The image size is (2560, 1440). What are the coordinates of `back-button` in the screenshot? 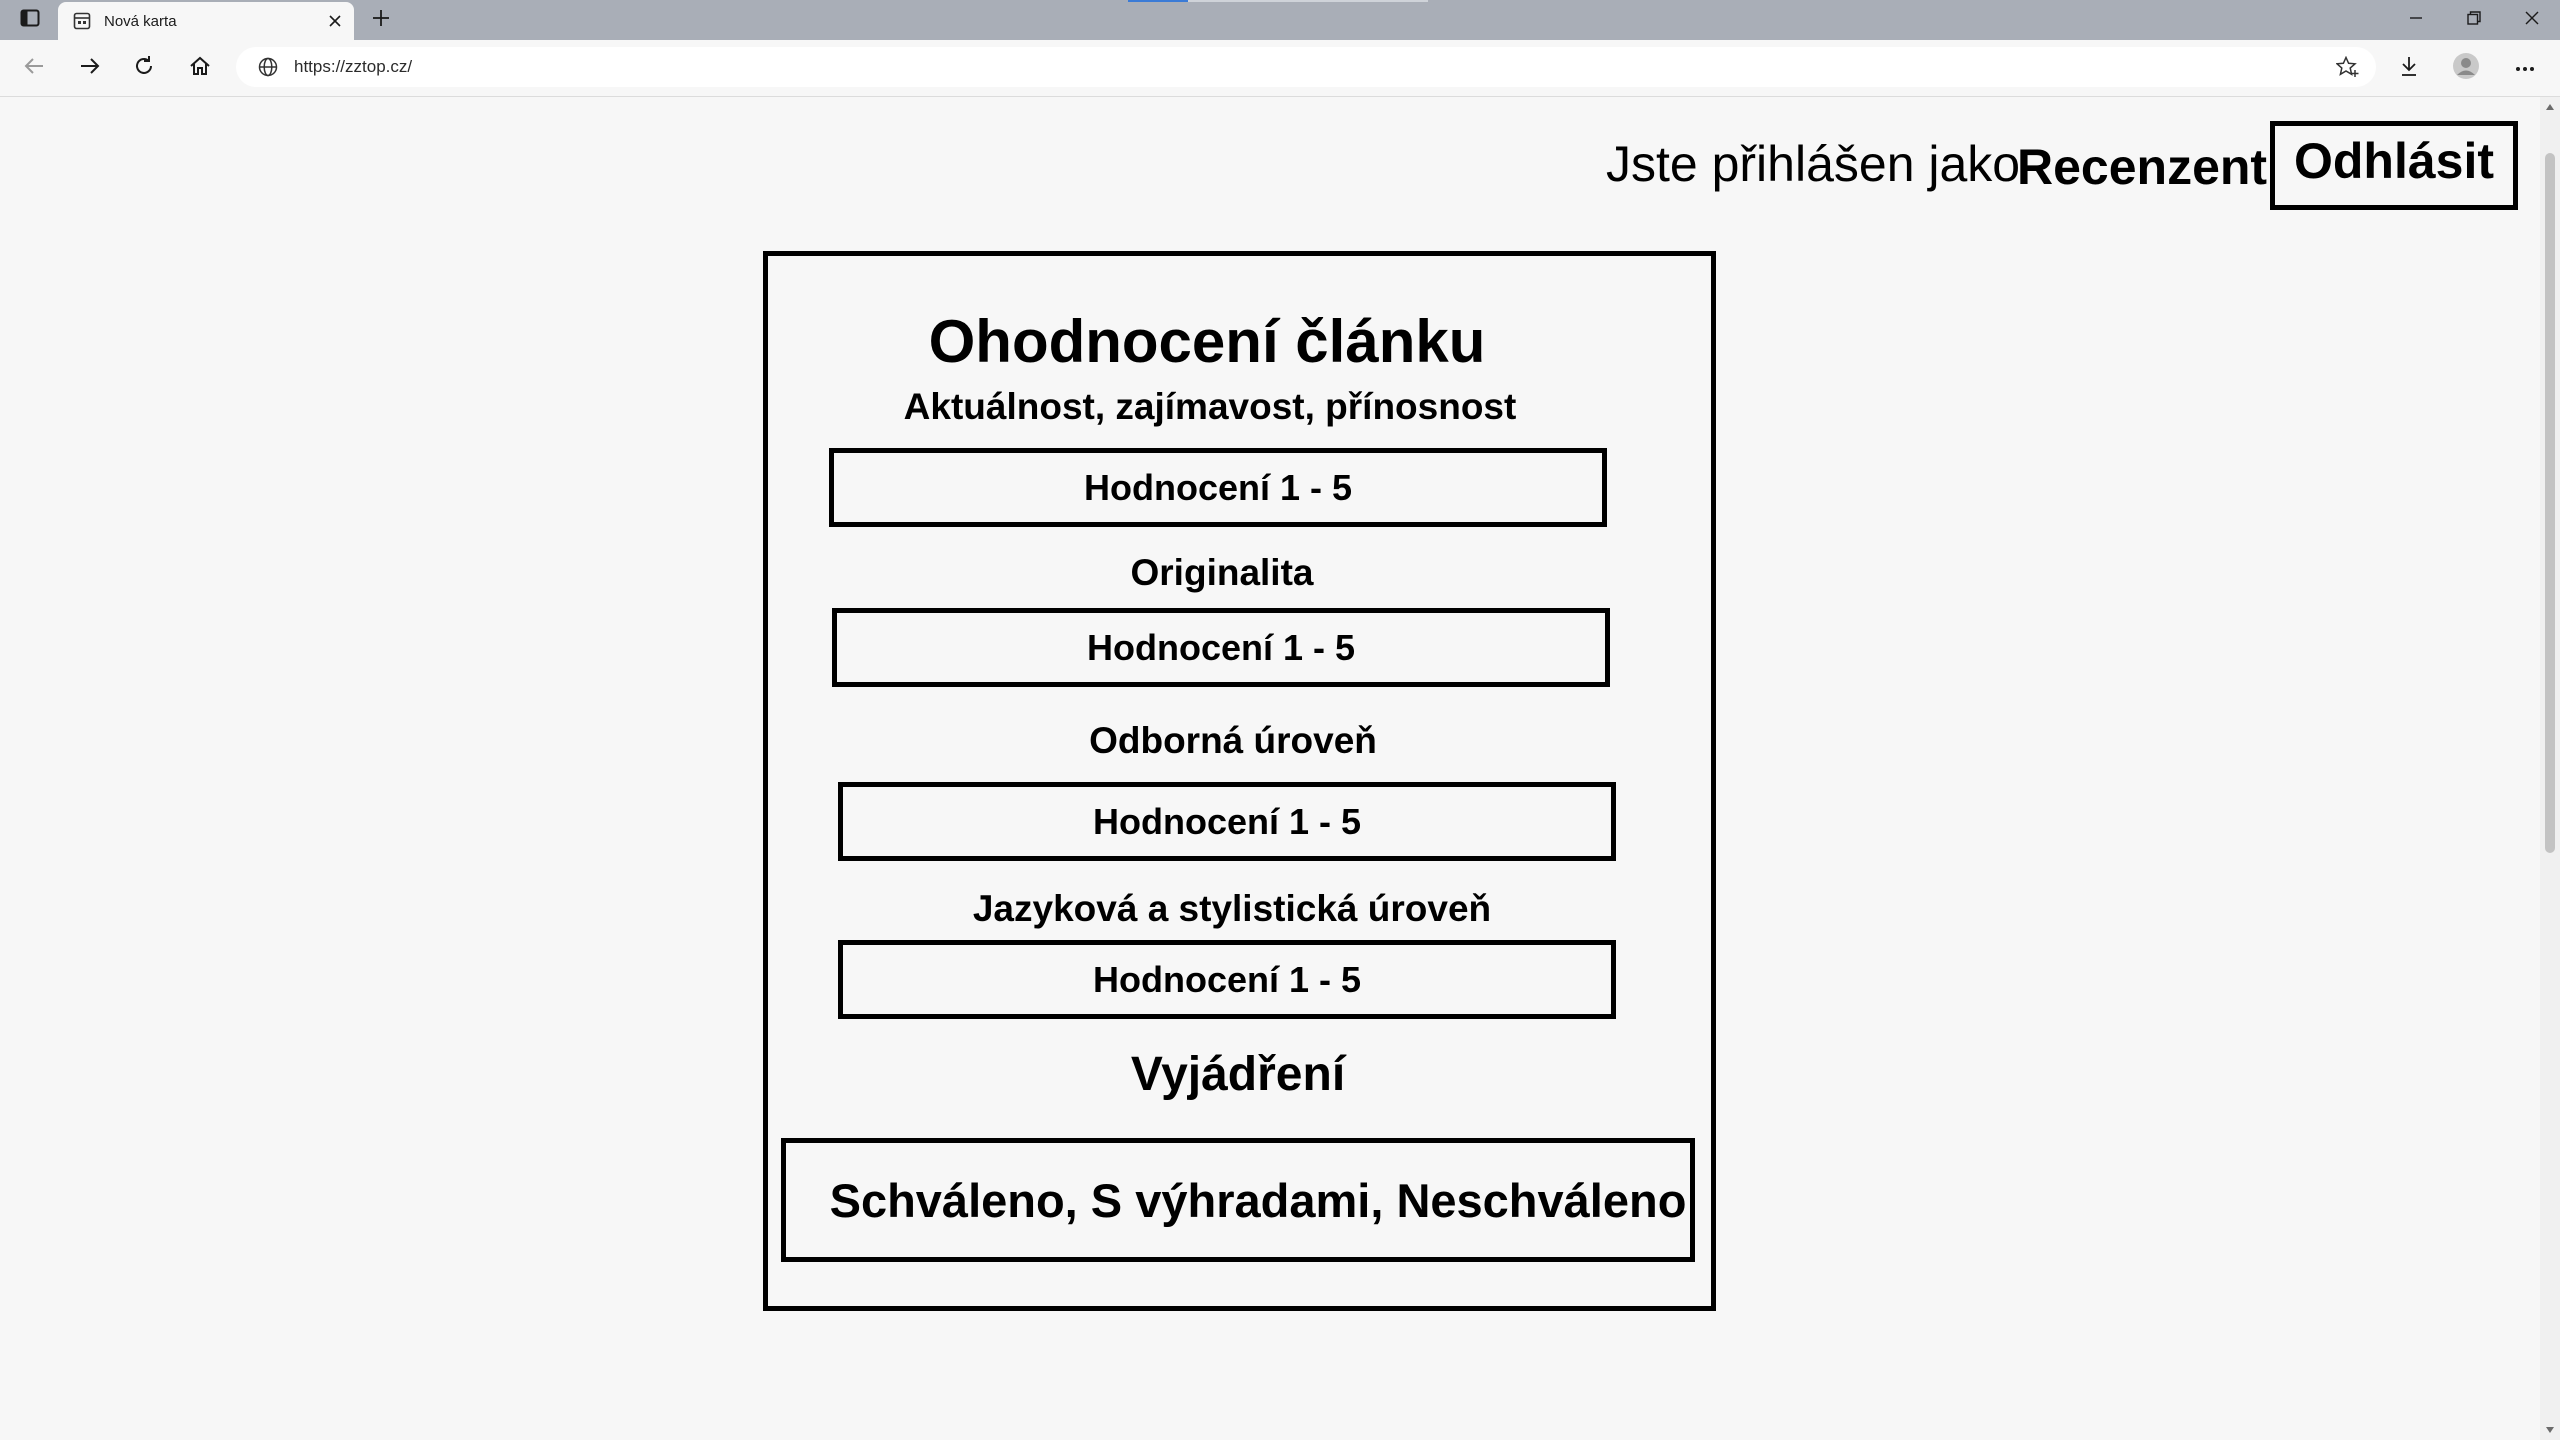 It's located at (34, 68).